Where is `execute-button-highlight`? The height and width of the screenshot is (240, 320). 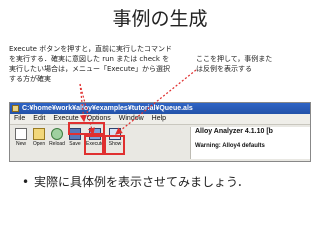
execute-button-highlight is located at coordinates (94, 145).